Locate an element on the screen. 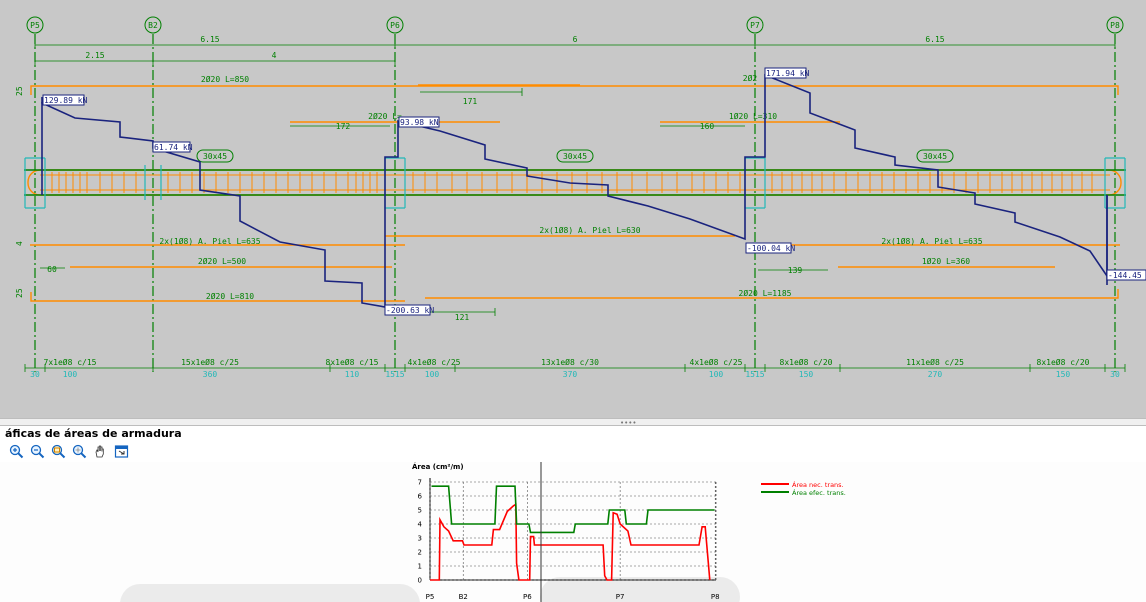  column-tag-label: B2 is located at coordinates (153, 25).